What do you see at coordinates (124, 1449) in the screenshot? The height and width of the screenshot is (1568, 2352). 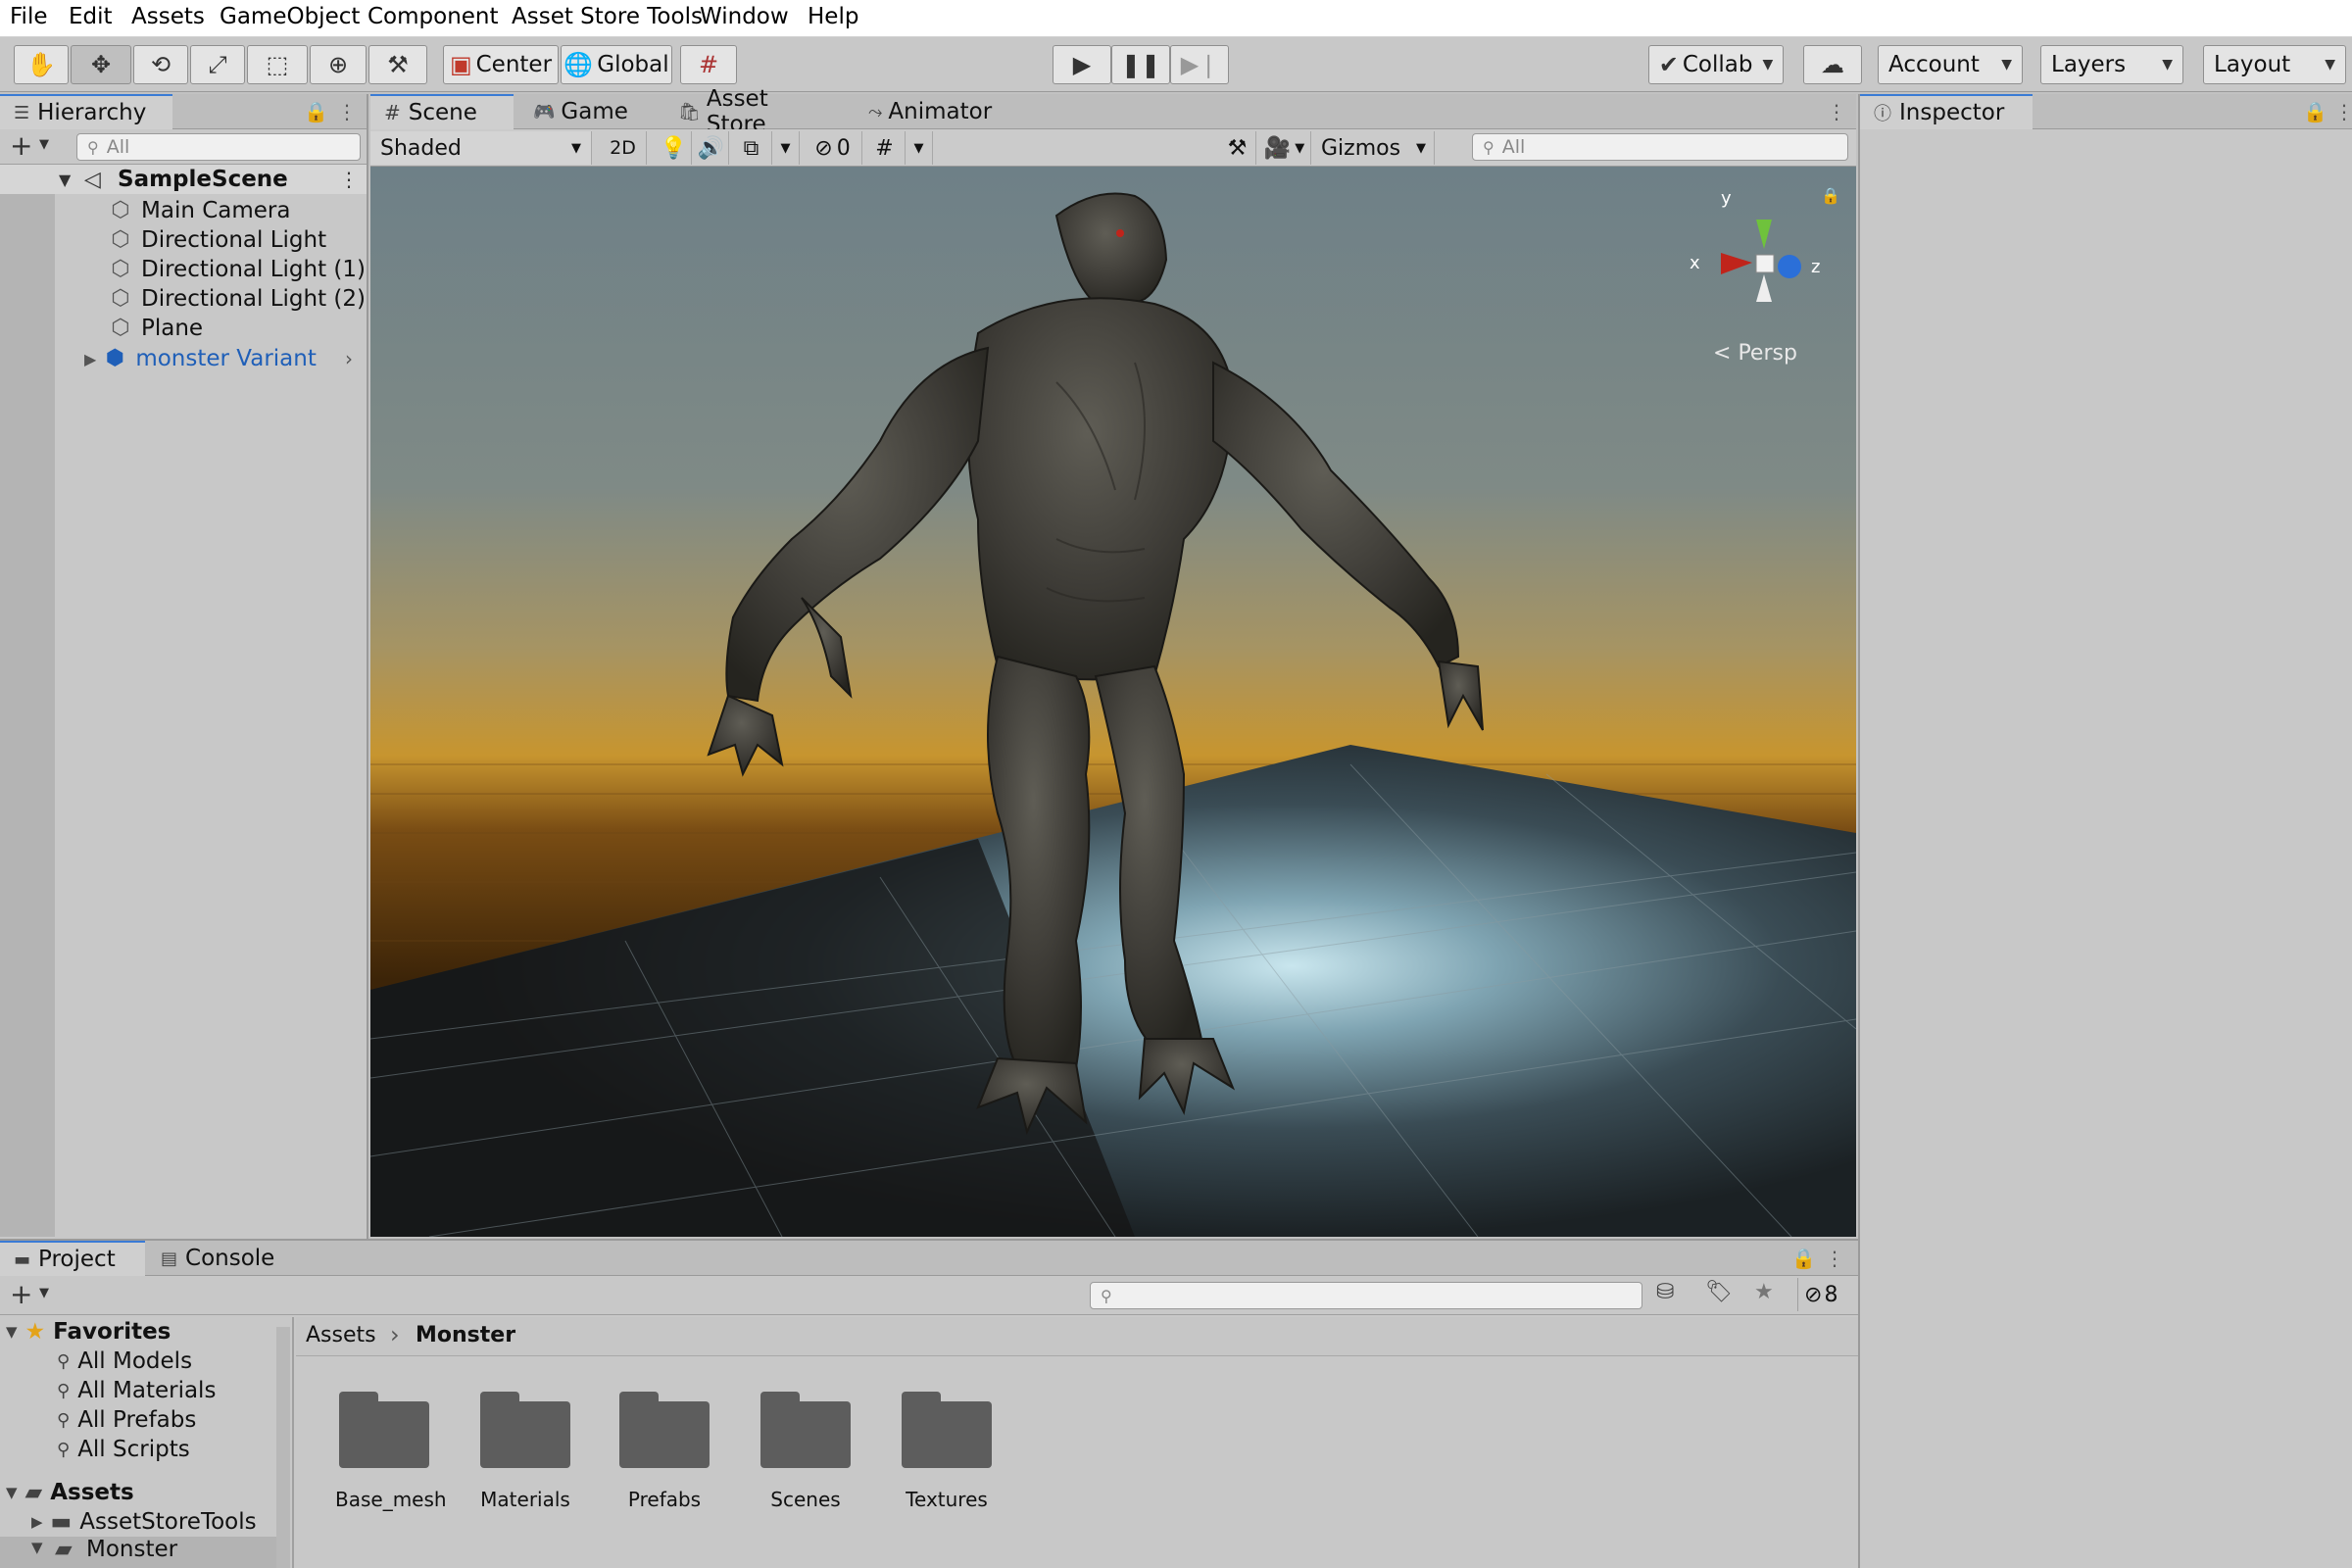 I see `favorite-item: ⚲ All Scripts` at bounding box center [124, 1449].